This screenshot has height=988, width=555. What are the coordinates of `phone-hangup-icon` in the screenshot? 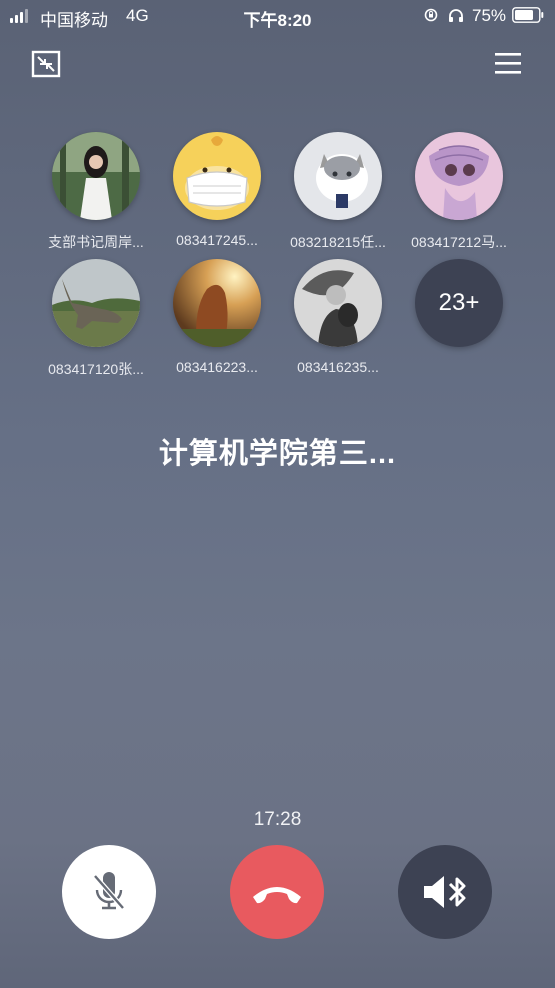 It's located at (277, 895).